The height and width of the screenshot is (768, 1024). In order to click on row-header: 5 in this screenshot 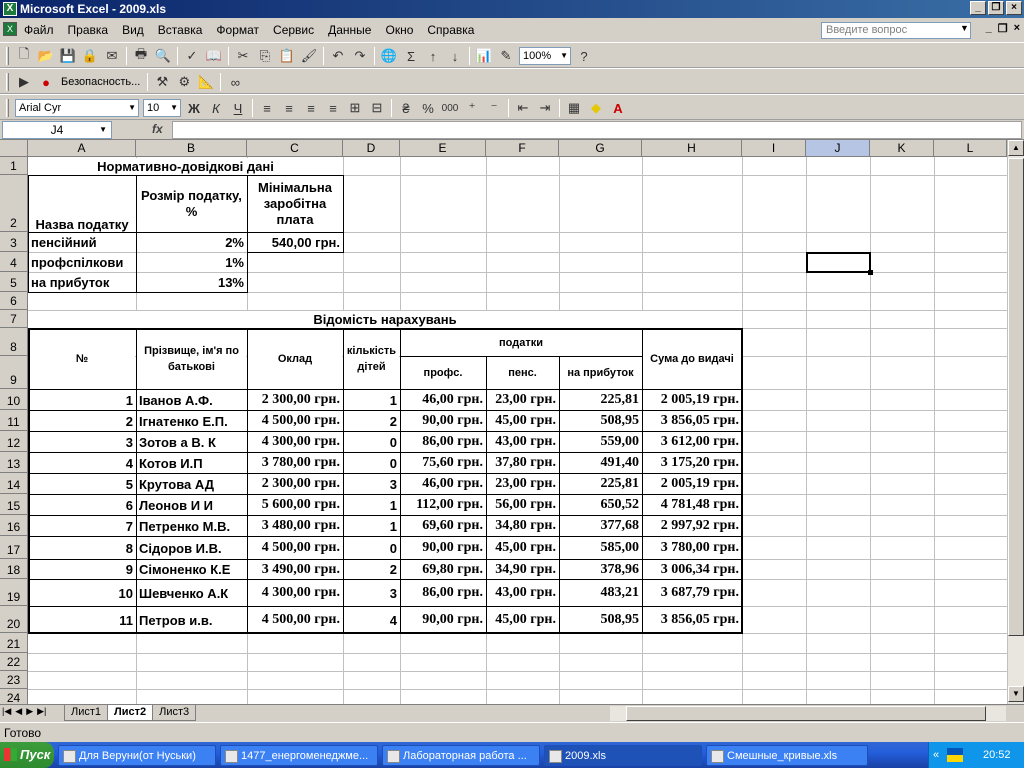, I will do `click(14, 282)`.